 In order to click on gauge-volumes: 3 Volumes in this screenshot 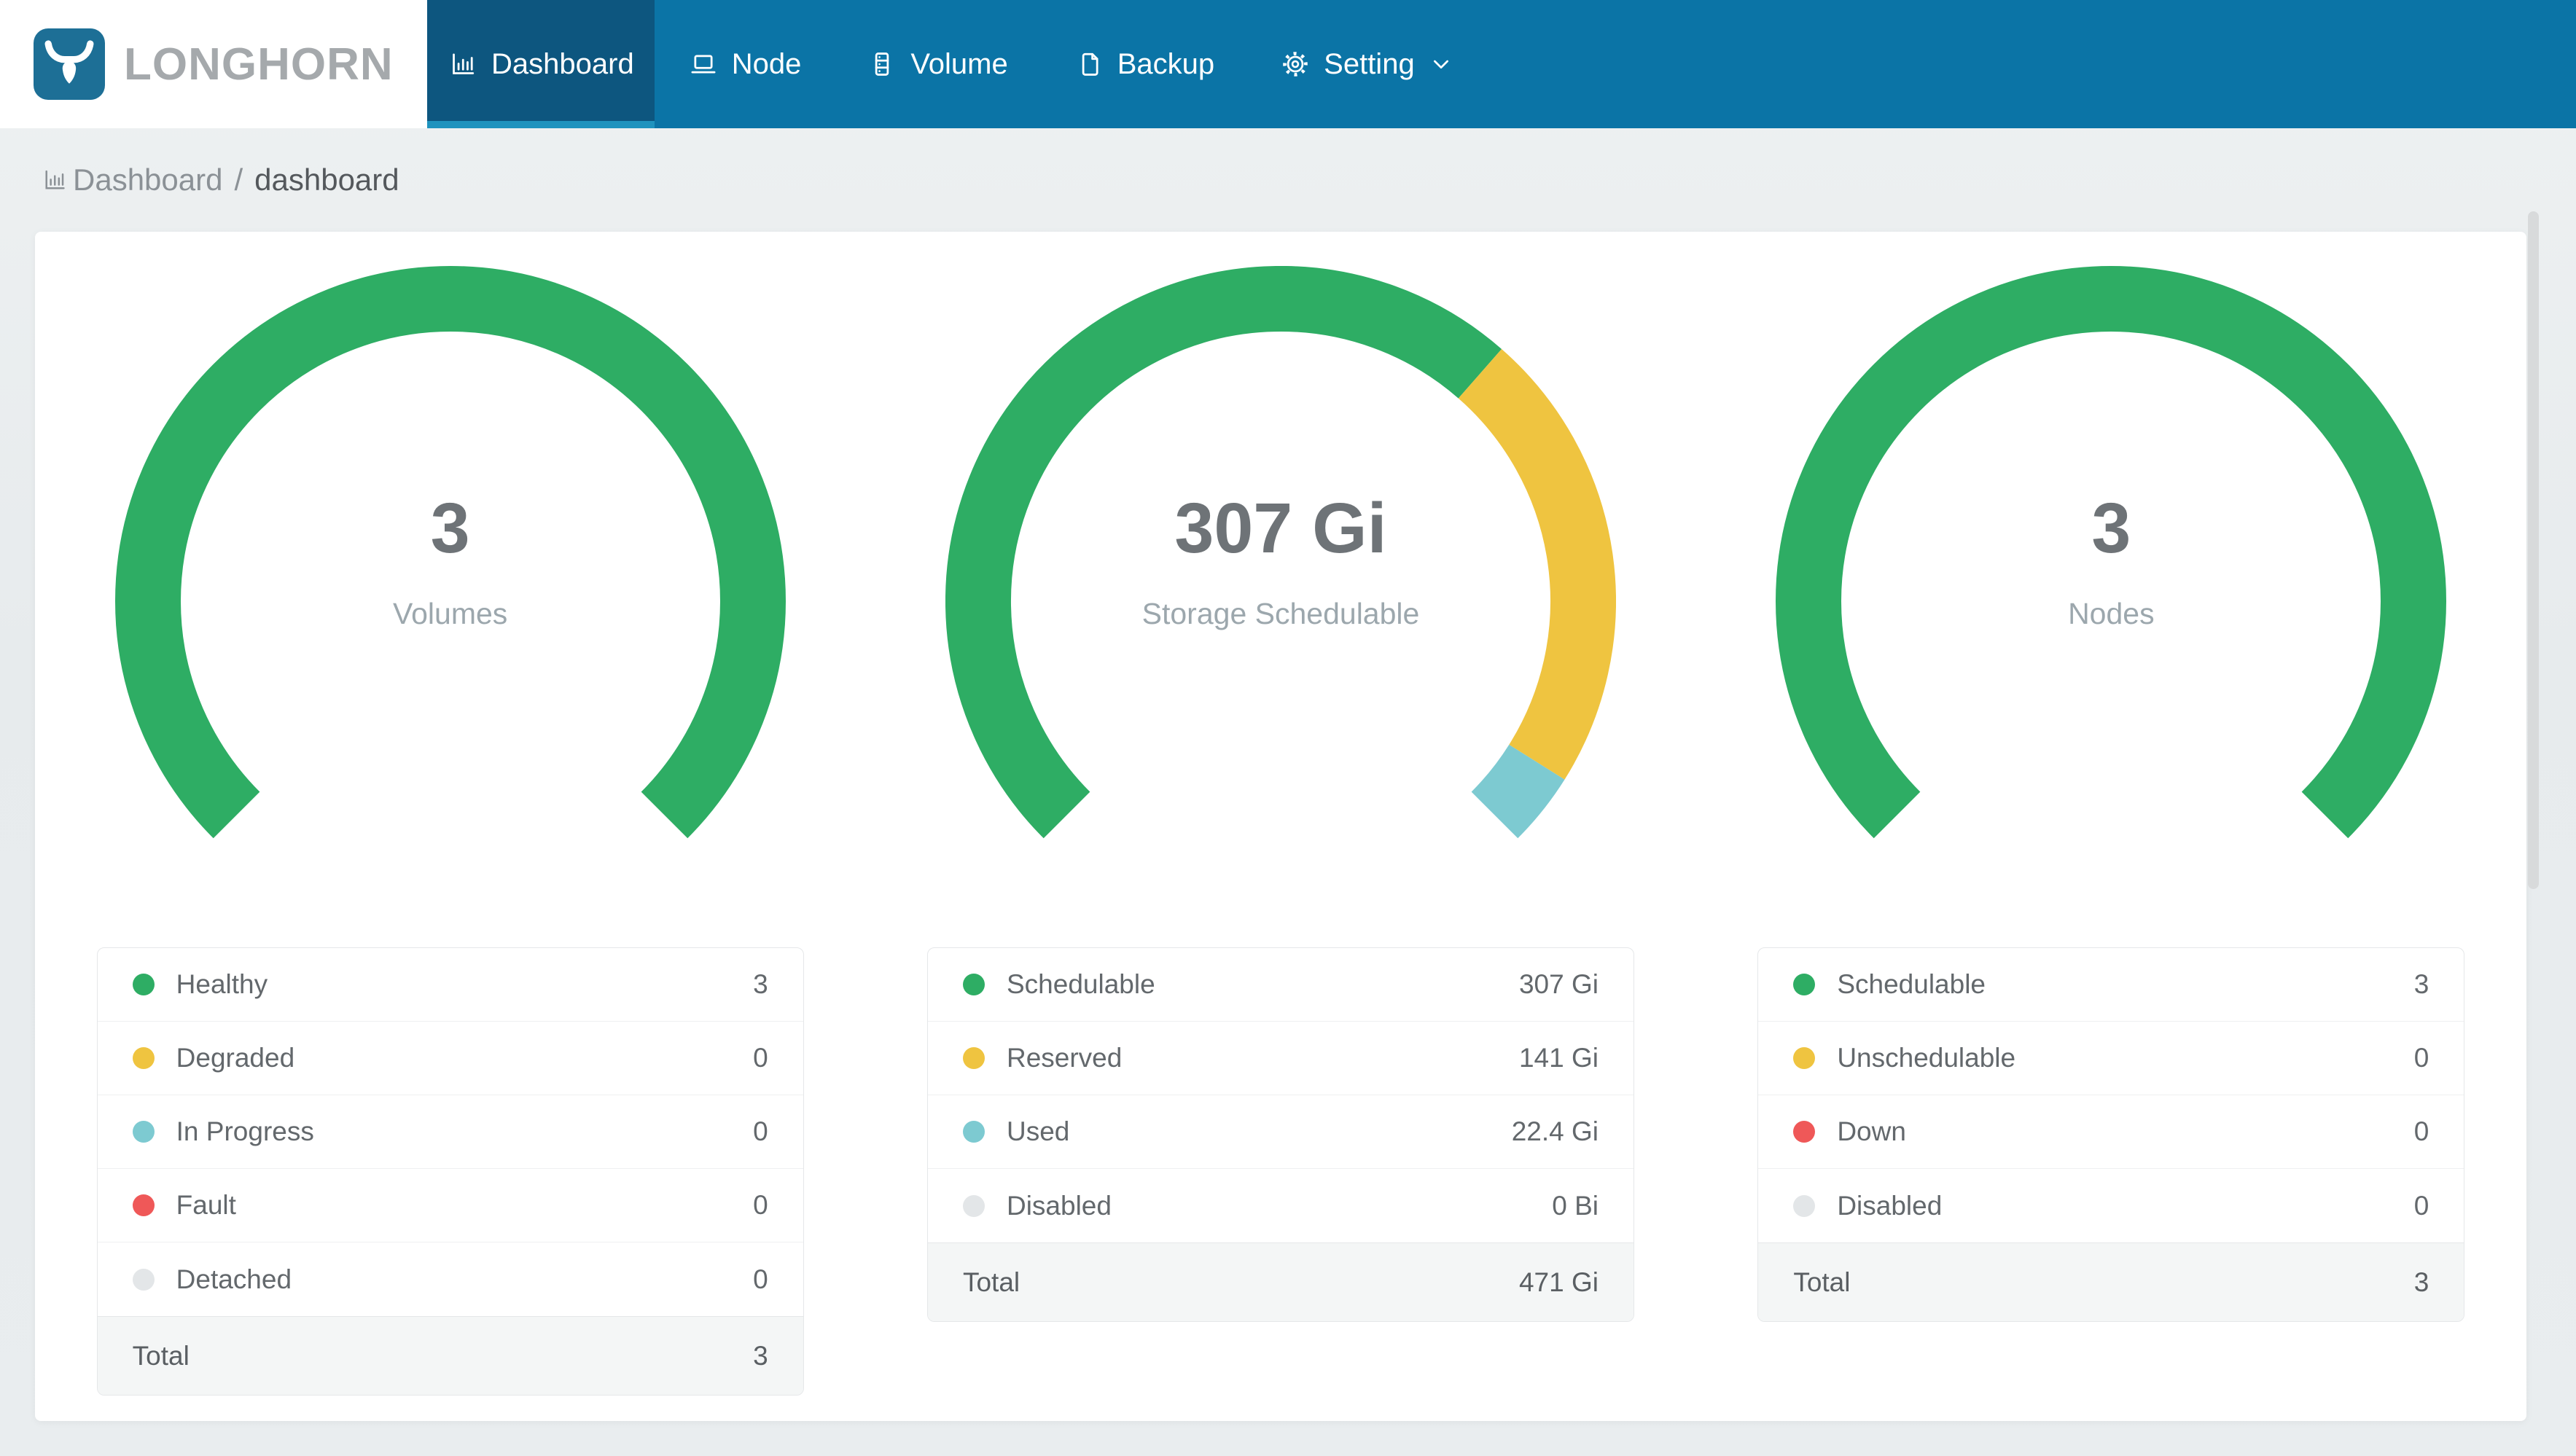, I will do `click(450, 559)`.